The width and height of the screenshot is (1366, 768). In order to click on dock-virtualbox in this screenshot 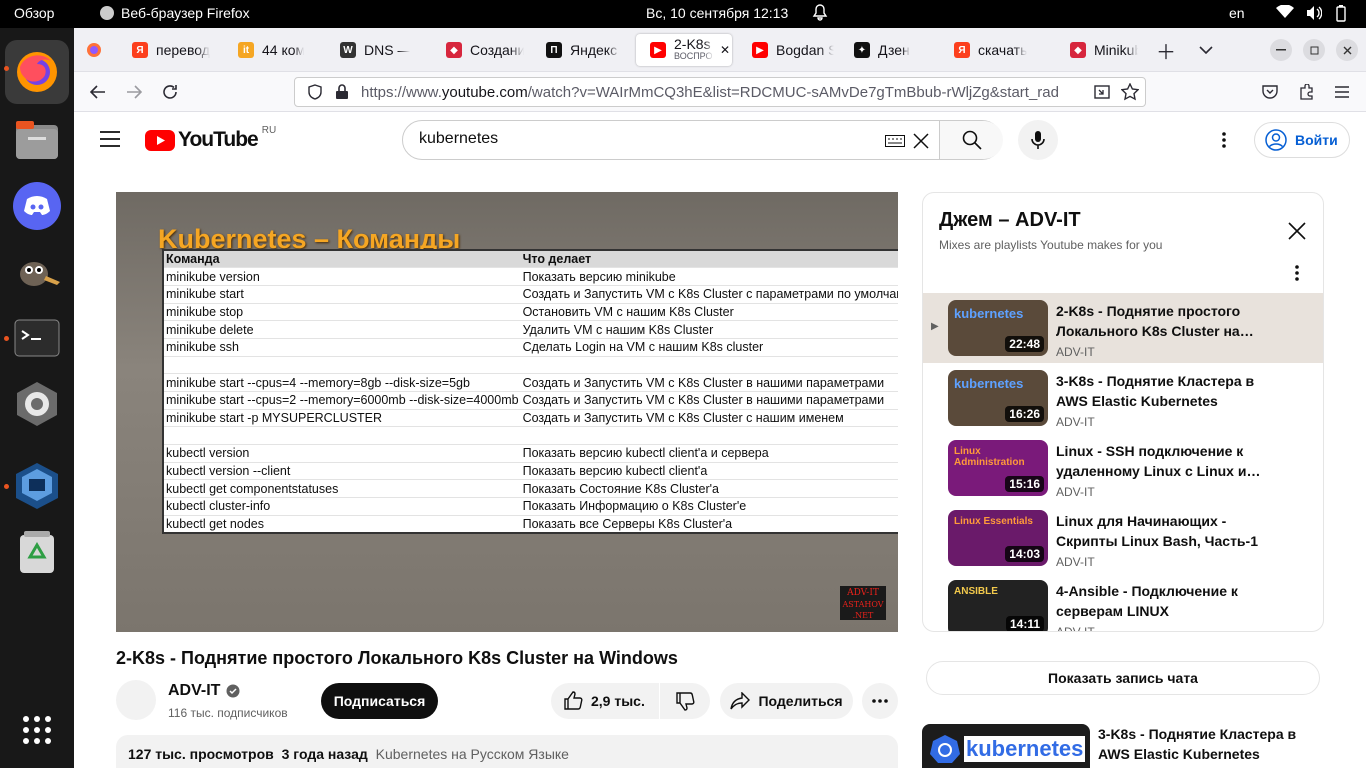, I will do `click(37, 486)`.